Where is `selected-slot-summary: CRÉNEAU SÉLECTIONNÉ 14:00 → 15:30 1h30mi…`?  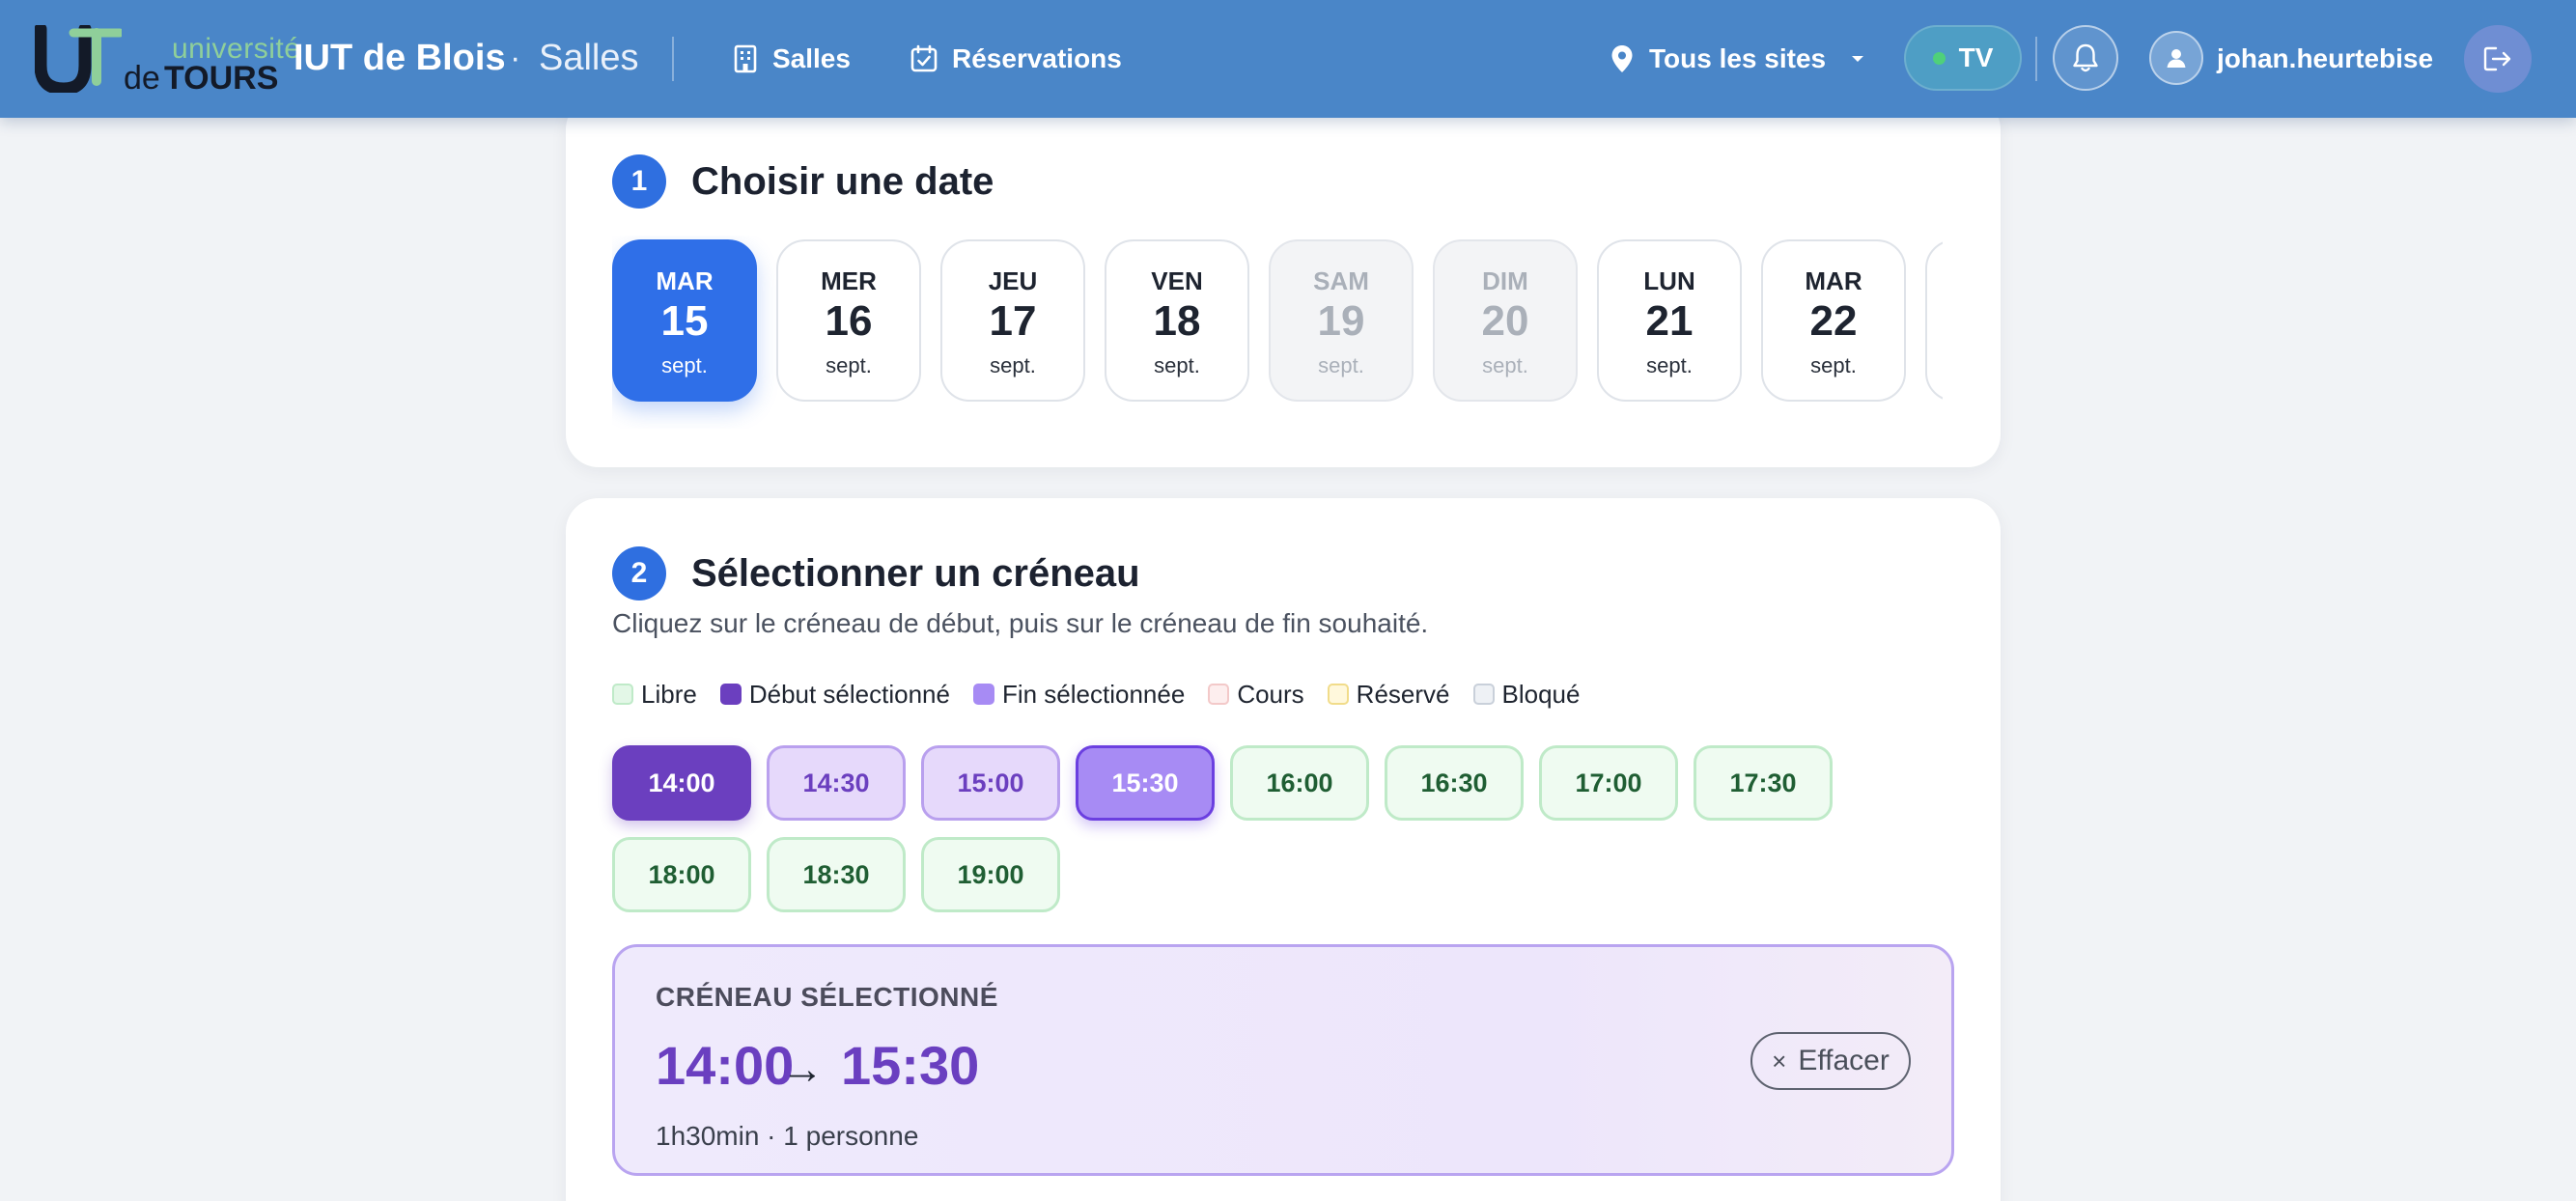 selected-slot-summary: CRÉNEAU SÉLECTIONNÉ 14:00 → 15:30 1h30mi… is located at coordinates (1283, 1060).